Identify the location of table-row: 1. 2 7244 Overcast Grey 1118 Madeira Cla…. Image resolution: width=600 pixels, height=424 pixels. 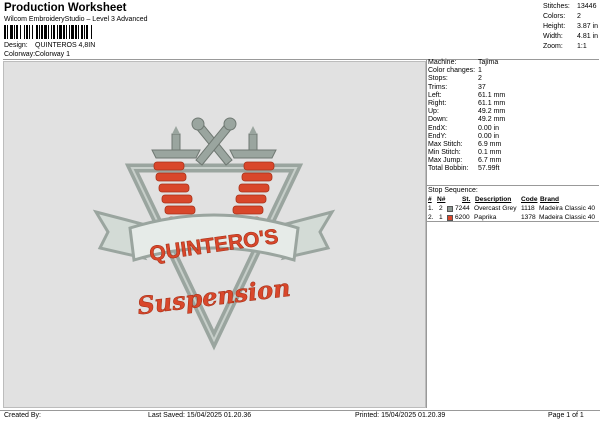
(512, 208).